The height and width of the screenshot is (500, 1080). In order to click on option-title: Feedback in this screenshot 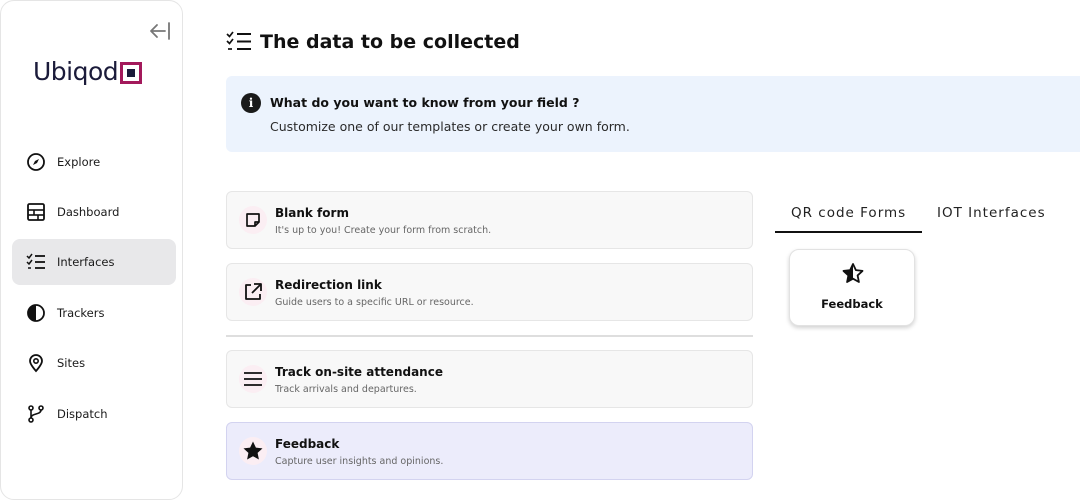, I will do `click(307, 444)`.